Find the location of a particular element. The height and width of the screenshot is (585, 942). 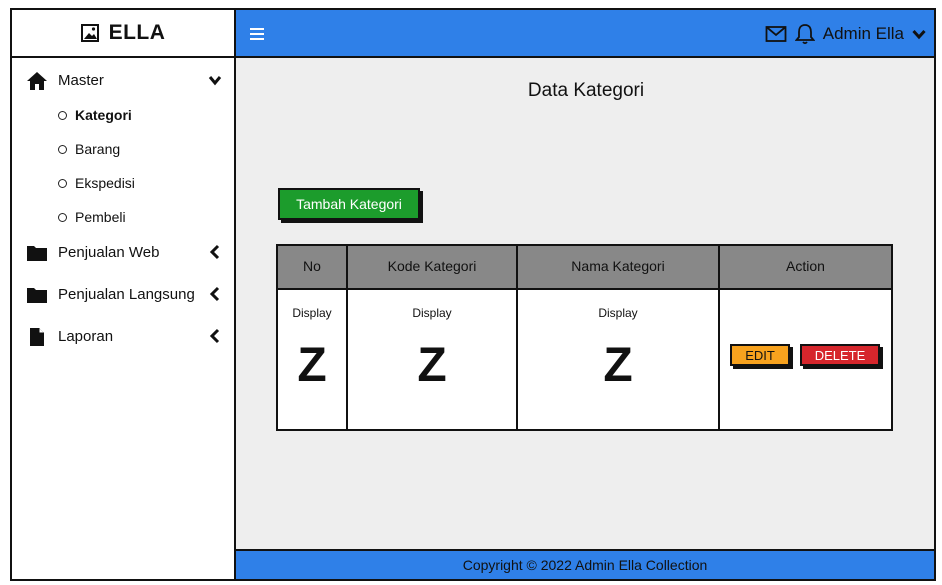

column-header: Kode Kategori is located at coordinates (432, 266).